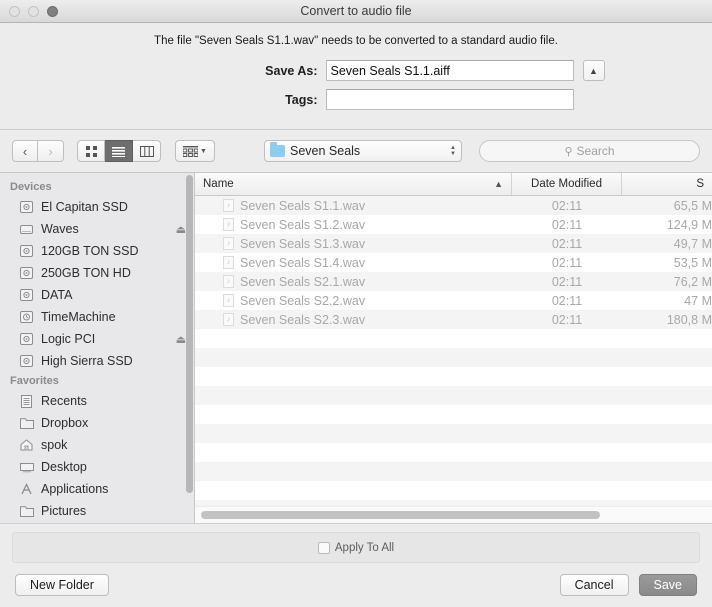 This screenshot has width=712, height=607. Describe the element at coordinates (667, 585) in the screenshot. I see `save-button: Save` at that location.